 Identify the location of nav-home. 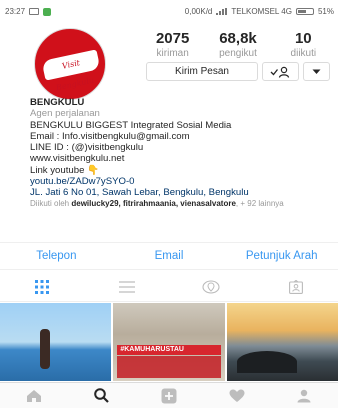
(34, 395).